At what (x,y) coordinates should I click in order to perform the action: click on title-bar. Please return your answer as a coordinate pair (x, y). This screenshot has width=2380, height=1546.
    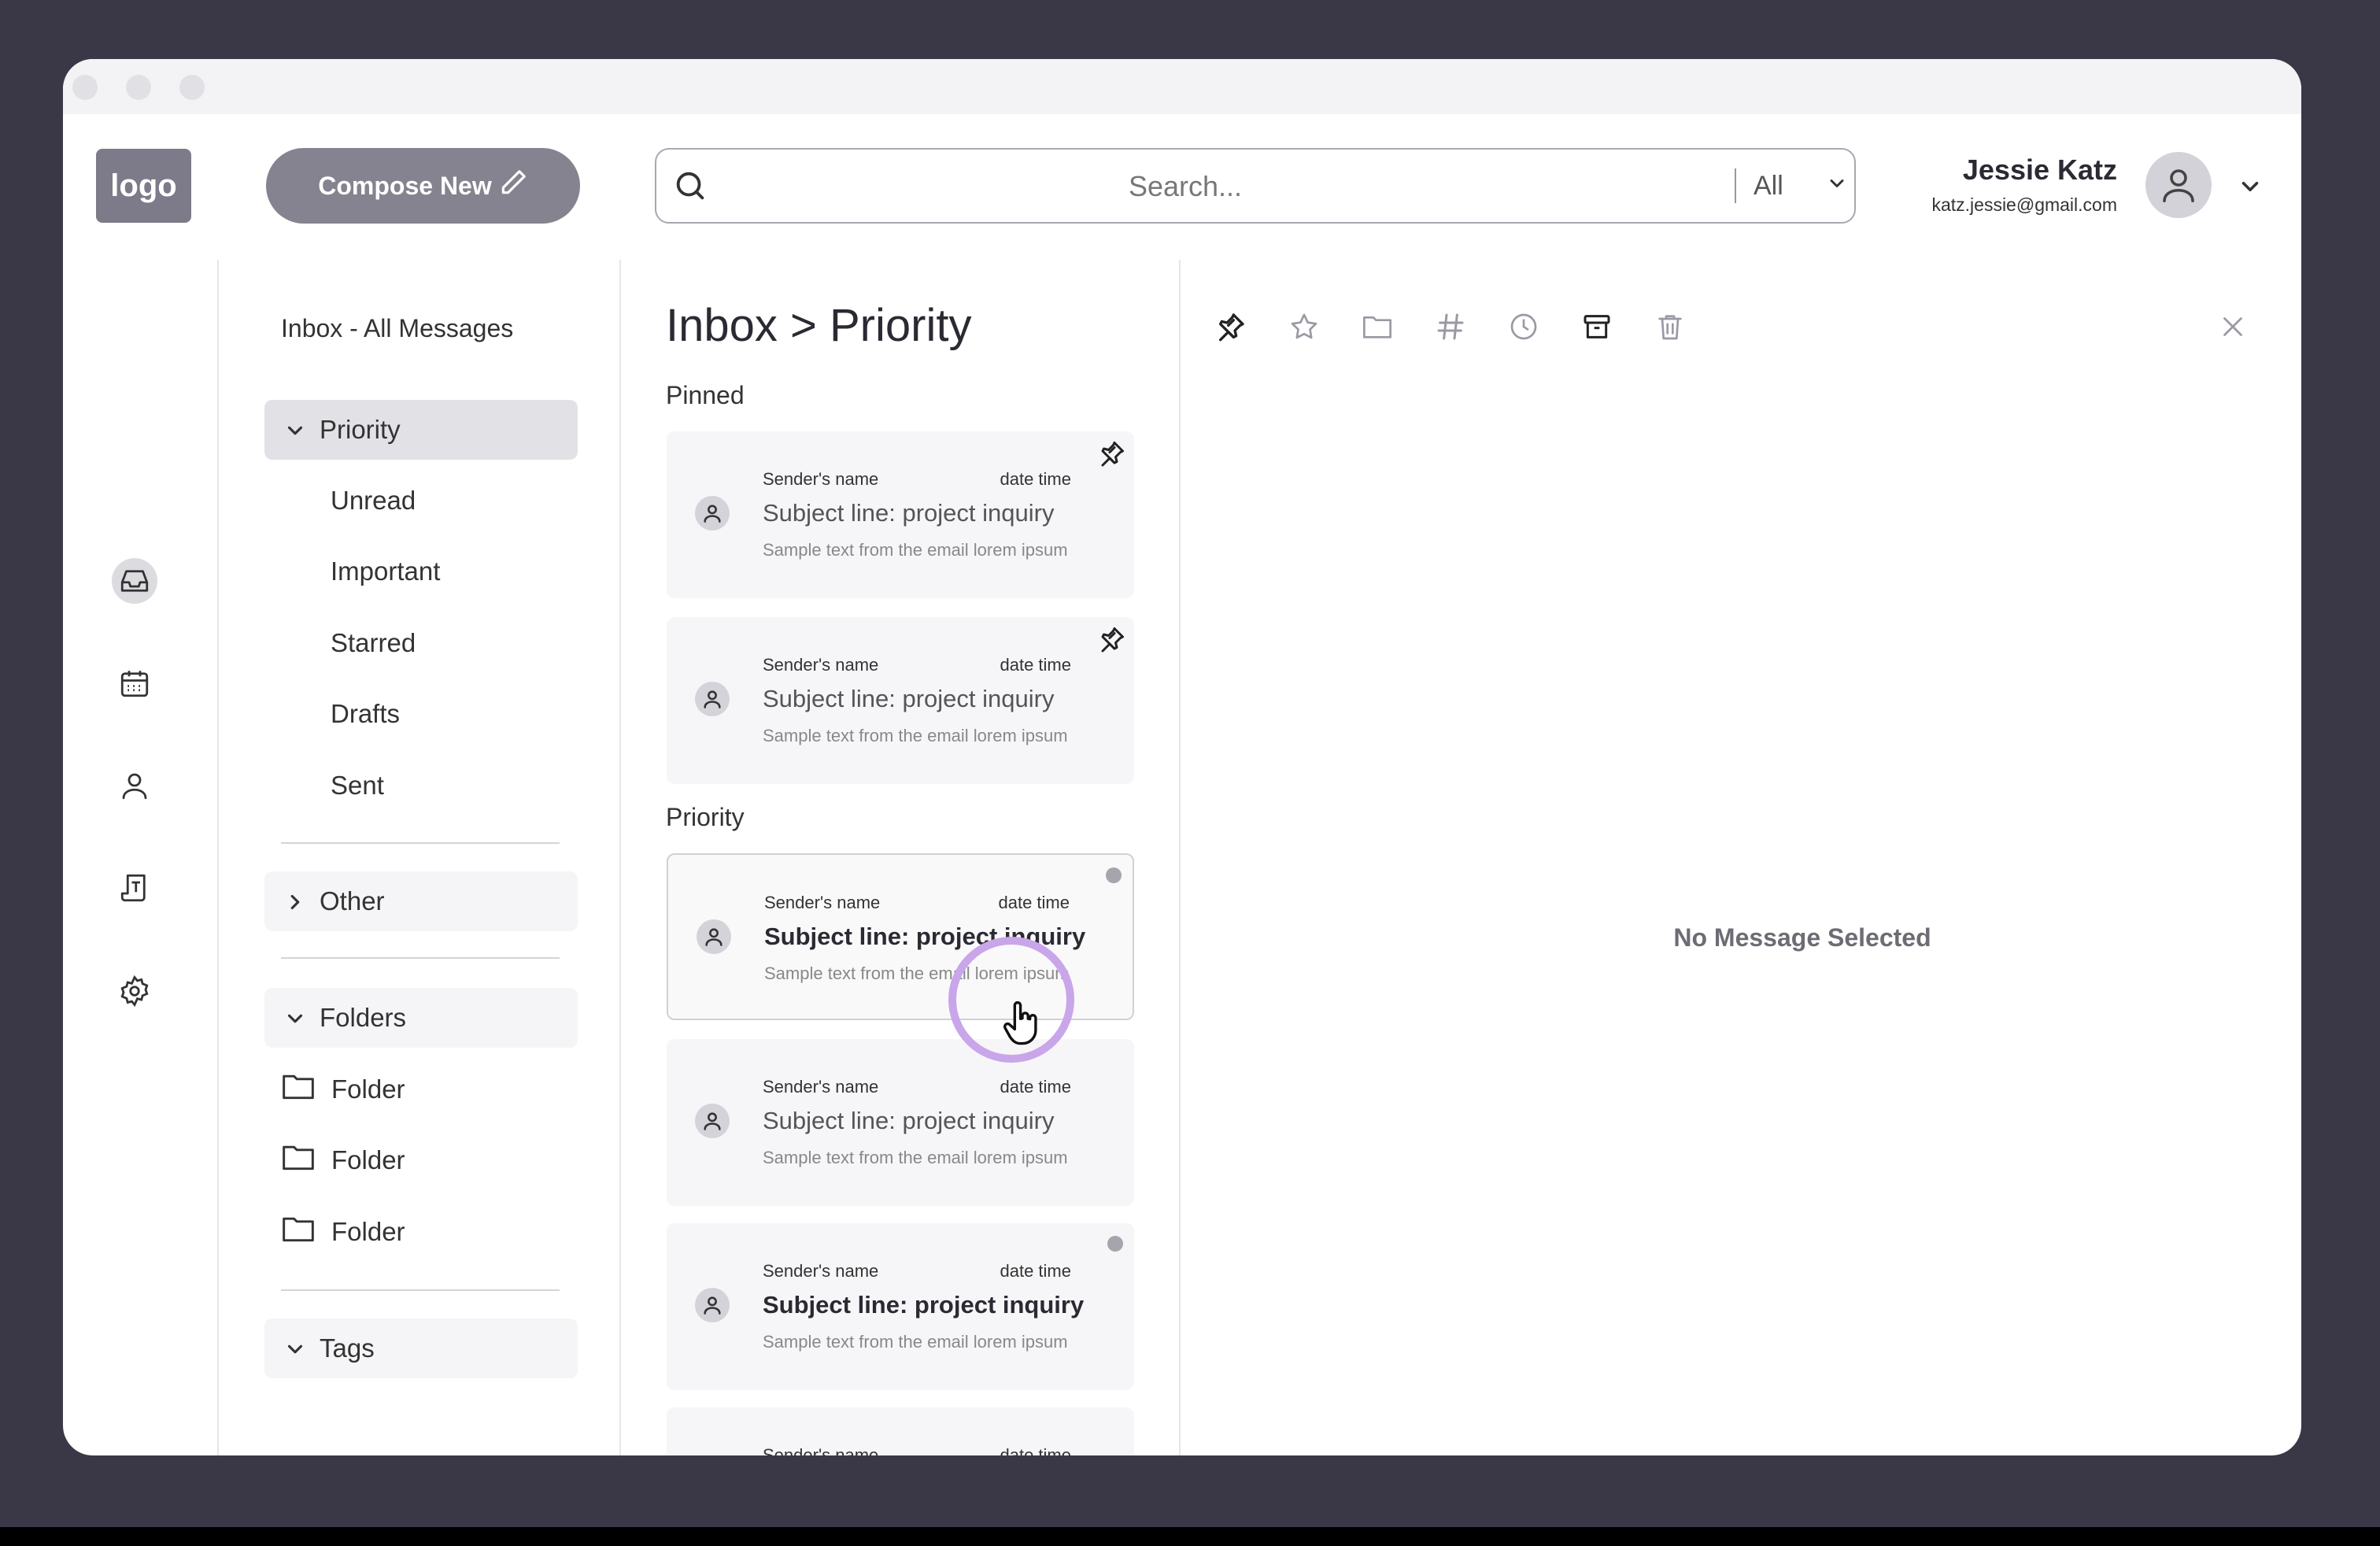
    Looking at the image, I should click on (1182, 86).